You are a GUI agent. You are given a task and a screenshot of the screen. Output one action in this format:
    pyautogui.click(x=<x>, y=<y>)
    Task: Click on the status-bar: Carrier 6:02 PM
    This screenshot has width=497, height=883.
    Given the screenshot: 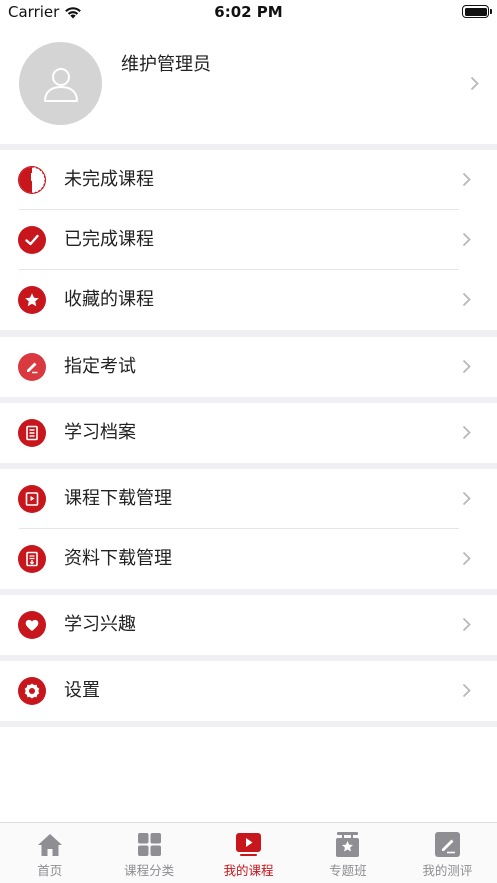 What is the action you would take?
    pyautogui.click(x=248, y=13)
    